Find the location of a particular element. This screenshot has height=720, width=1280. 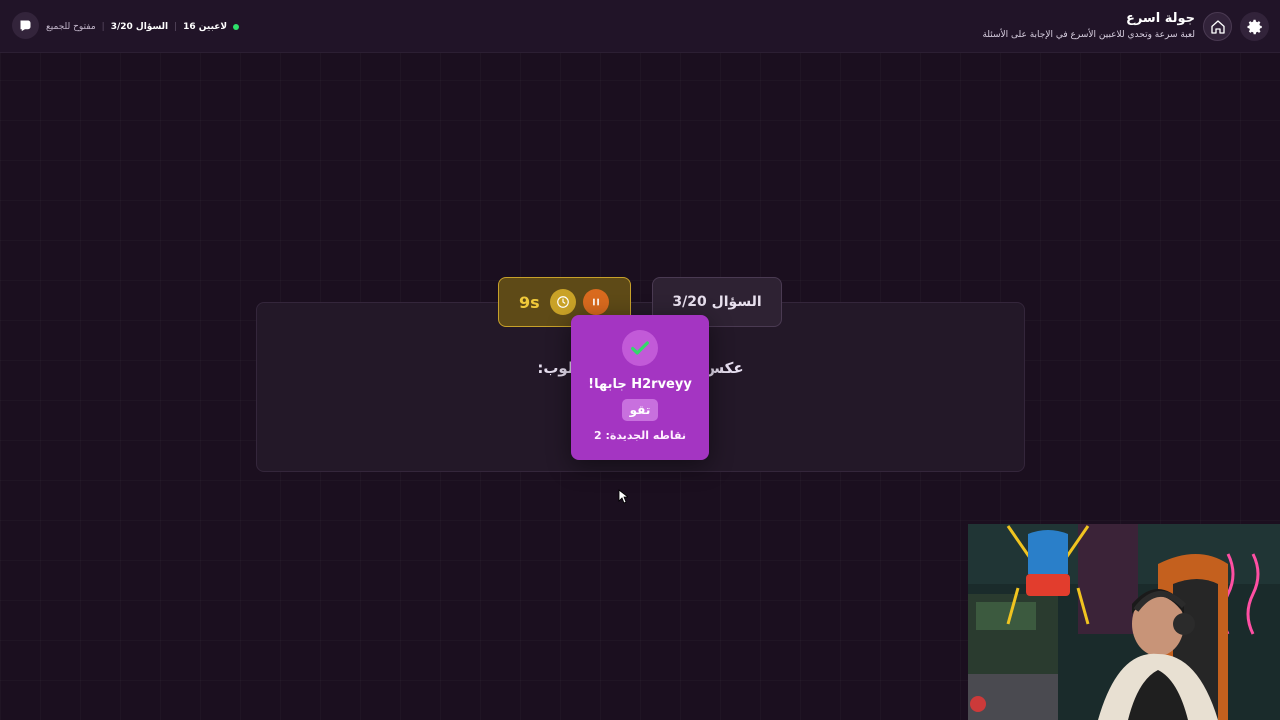

mouse-cursor is located at coordinates (623, 496).